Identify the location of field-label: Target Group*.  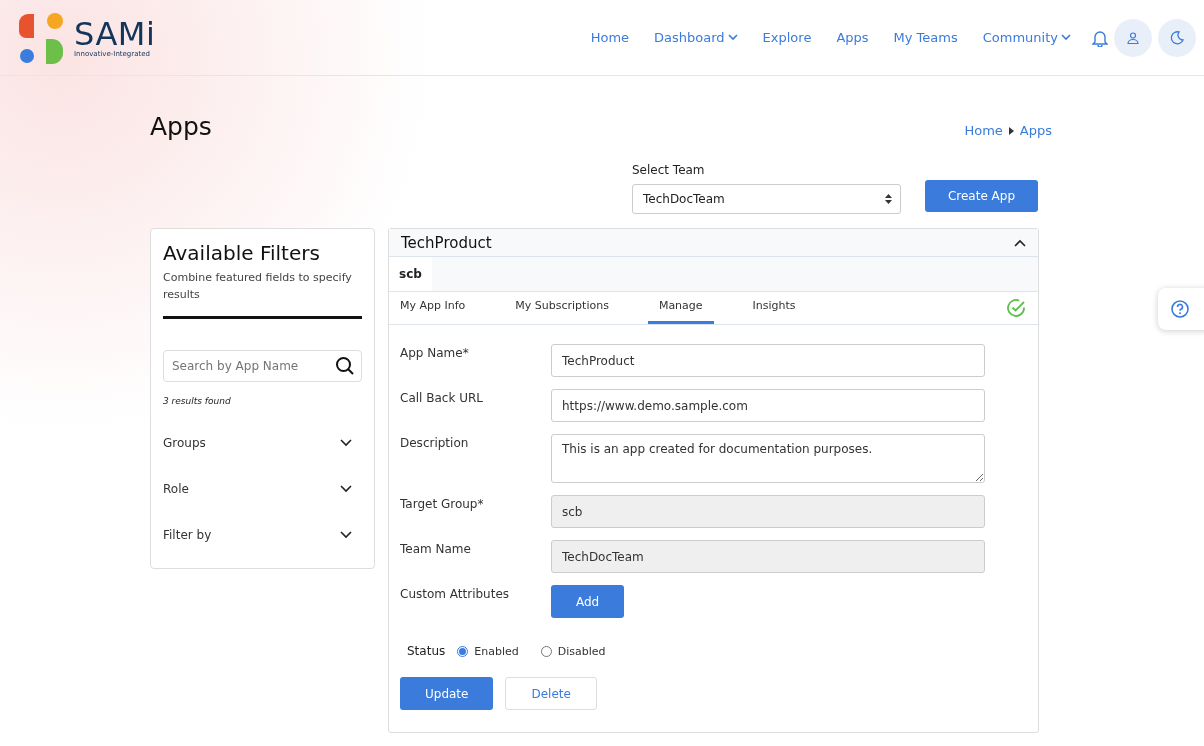
(442, 504).